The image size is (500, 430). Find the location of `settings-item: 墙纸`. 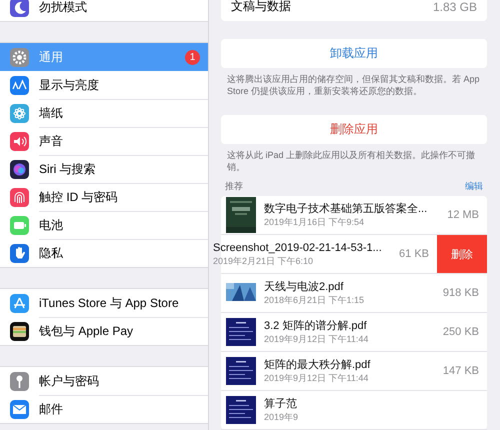

settings-item: 墙纸 is located at coordinates (104, 113).